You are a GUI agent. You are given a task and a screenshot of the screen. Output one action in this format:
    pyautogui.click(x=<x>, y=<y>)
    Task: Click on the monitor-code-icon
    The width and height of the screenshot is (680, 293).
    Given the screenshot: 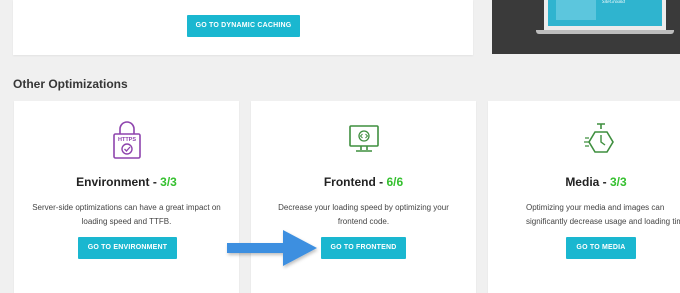 What is the action you would take?
    pyautogui.click(x=363, y=138)
    